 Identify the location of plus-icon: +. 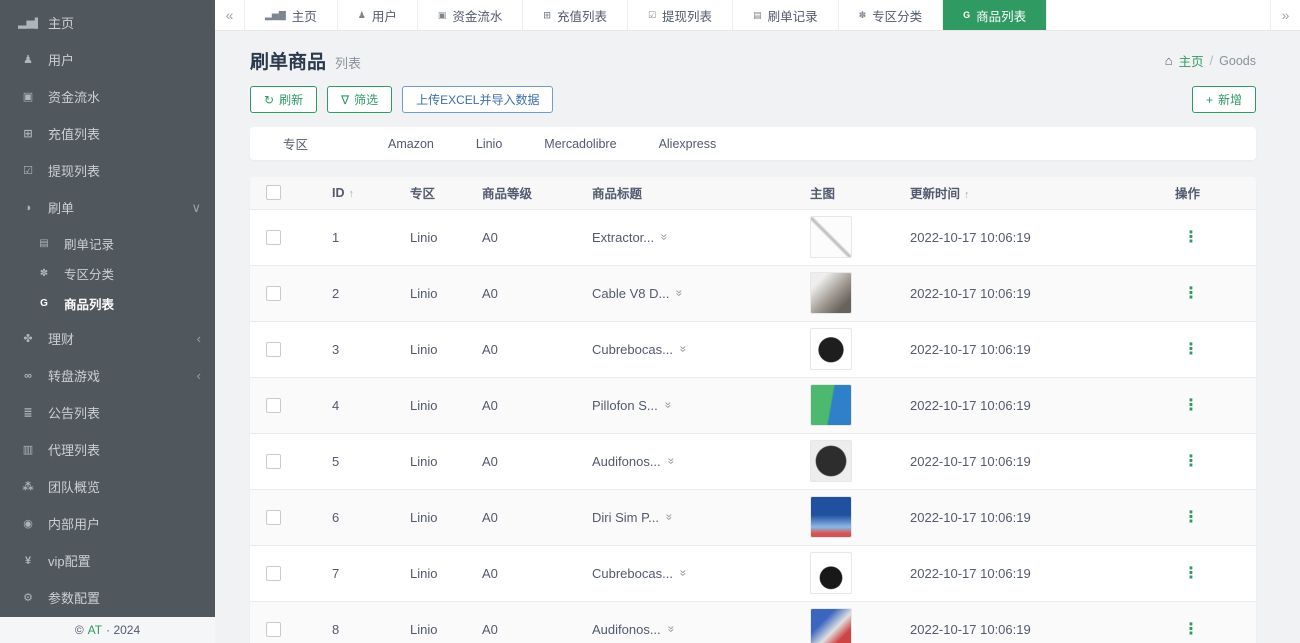
(1209, 99).